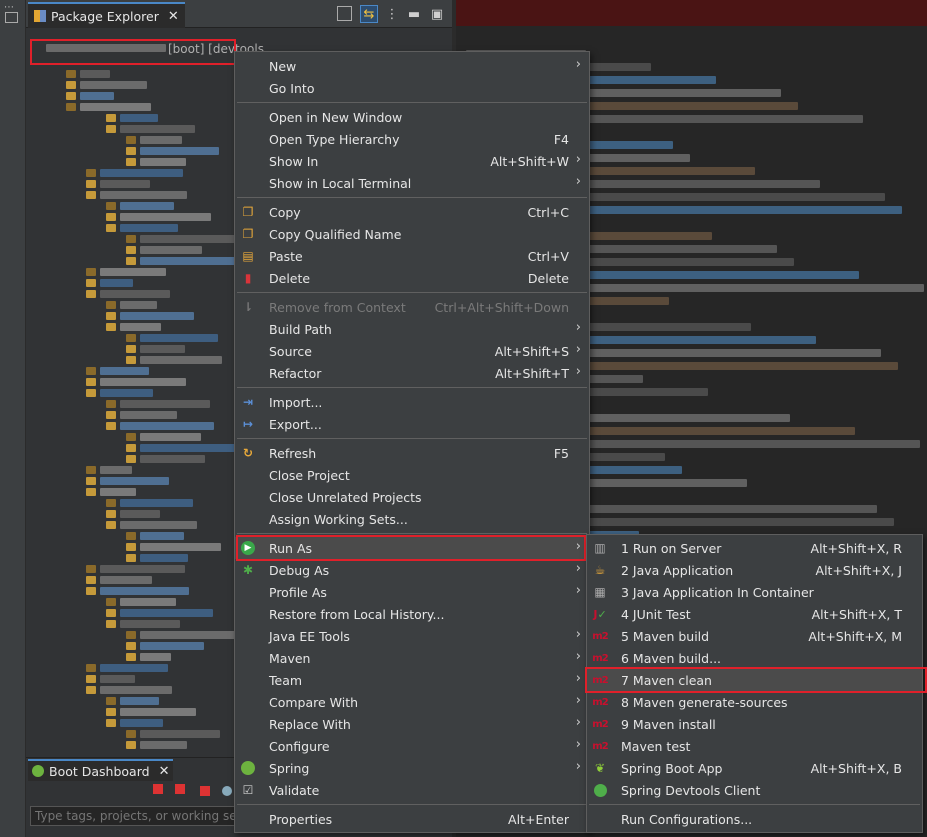 The image size is (927, 837). Describe the element at coordinates (106, 15) in the screenshot. I see `tab-package-explorer: Package Explorer ✕` at that location.